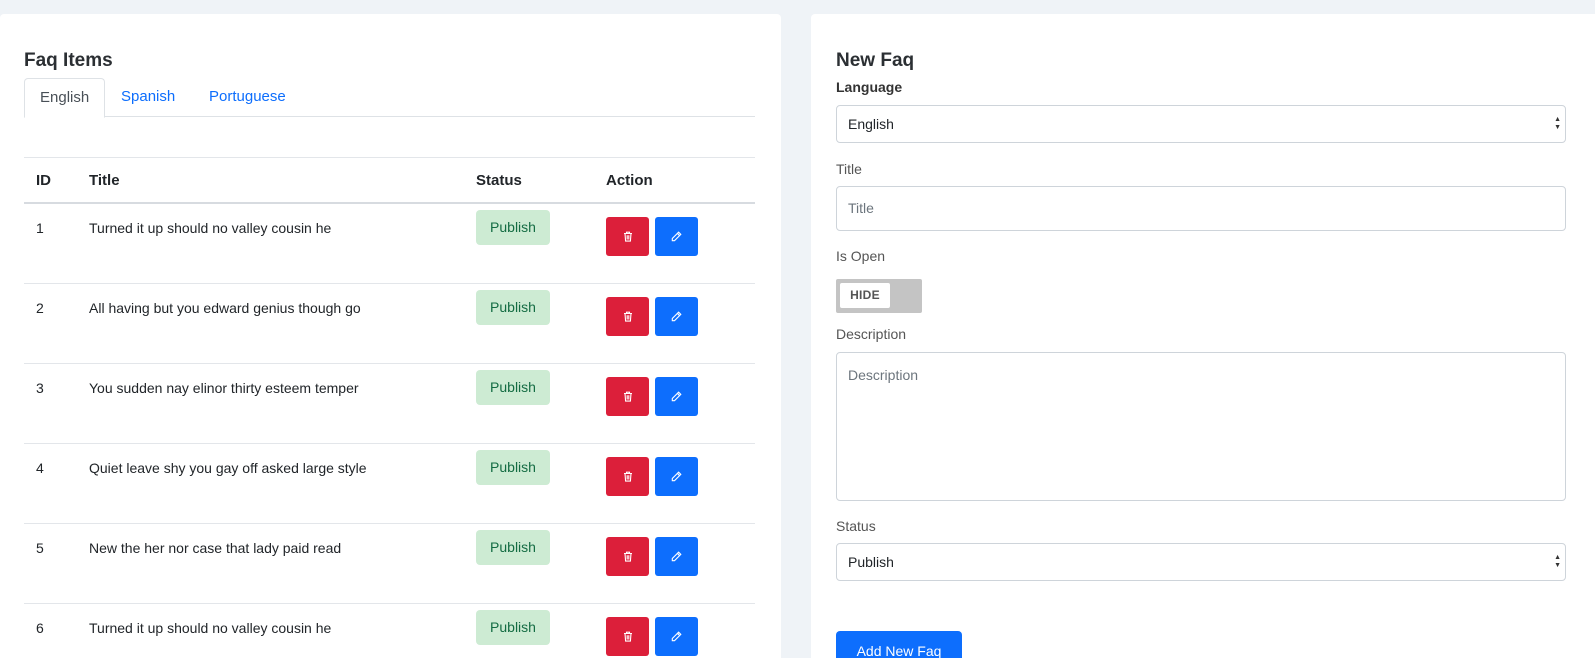 The width and height of the screenshot is (1595, 658). Describe the element at coordinates (65, 98) in the screenshot. I see `tab-english: English` at that location.